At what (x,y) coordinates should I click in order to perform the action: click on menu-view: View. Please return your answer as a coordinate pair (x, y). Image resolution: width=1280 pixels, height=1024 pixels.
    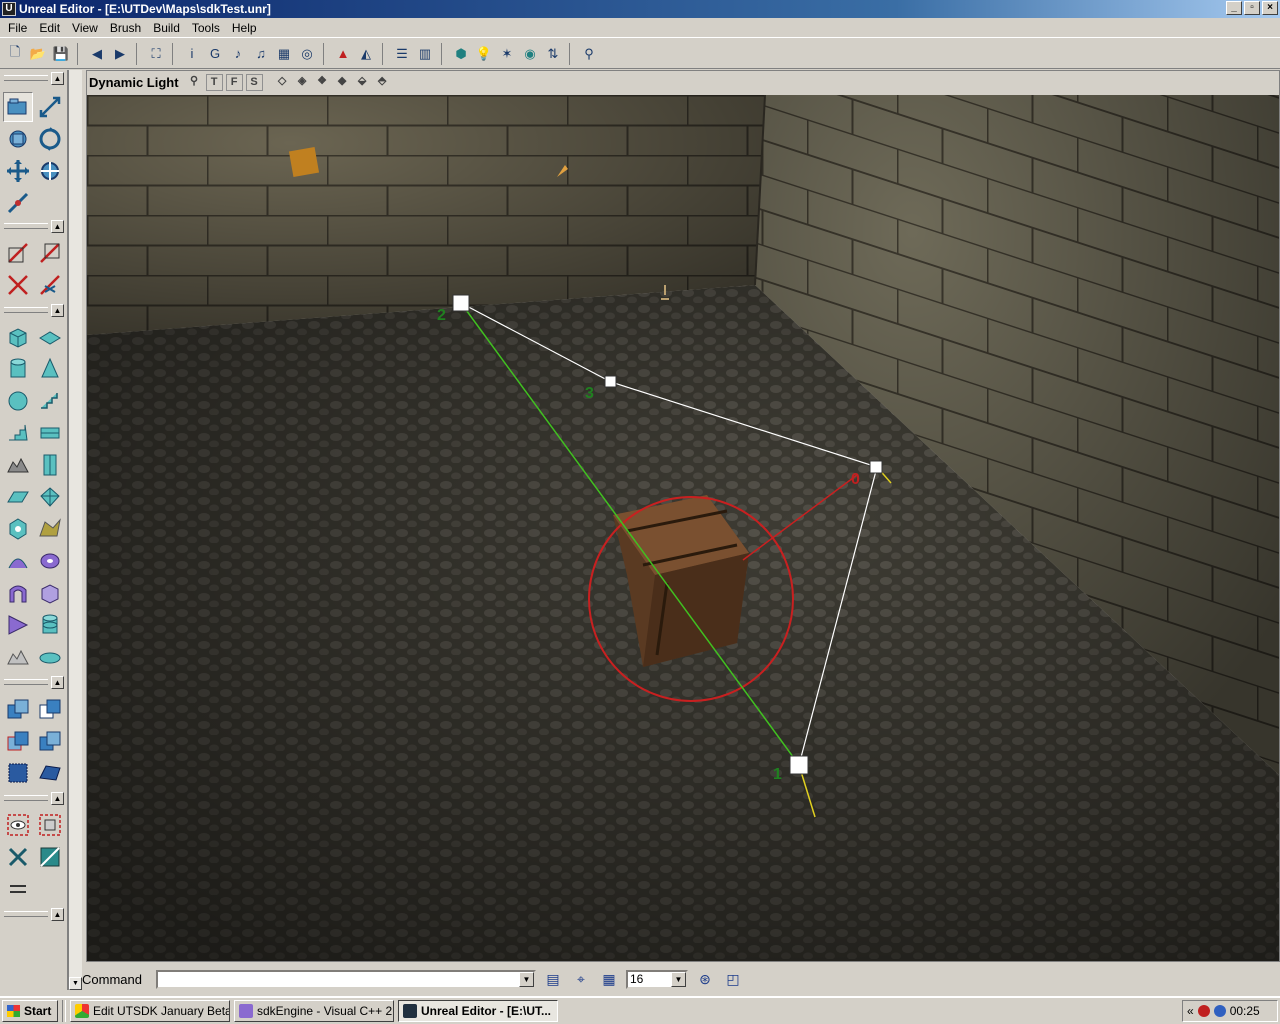
    Looking at the image, I should click on (85, 28).